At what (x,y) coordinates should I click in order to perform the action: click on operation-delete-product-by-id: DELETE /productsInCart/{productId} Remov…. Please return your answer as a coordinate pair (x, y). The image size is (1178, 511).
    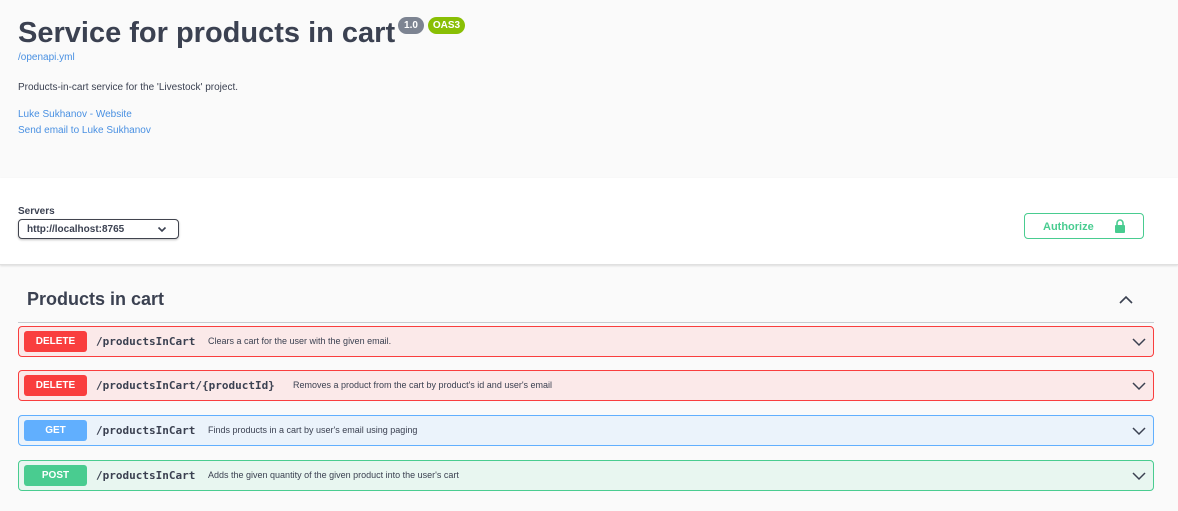
    Looking at the image, I should click on (586, 385).